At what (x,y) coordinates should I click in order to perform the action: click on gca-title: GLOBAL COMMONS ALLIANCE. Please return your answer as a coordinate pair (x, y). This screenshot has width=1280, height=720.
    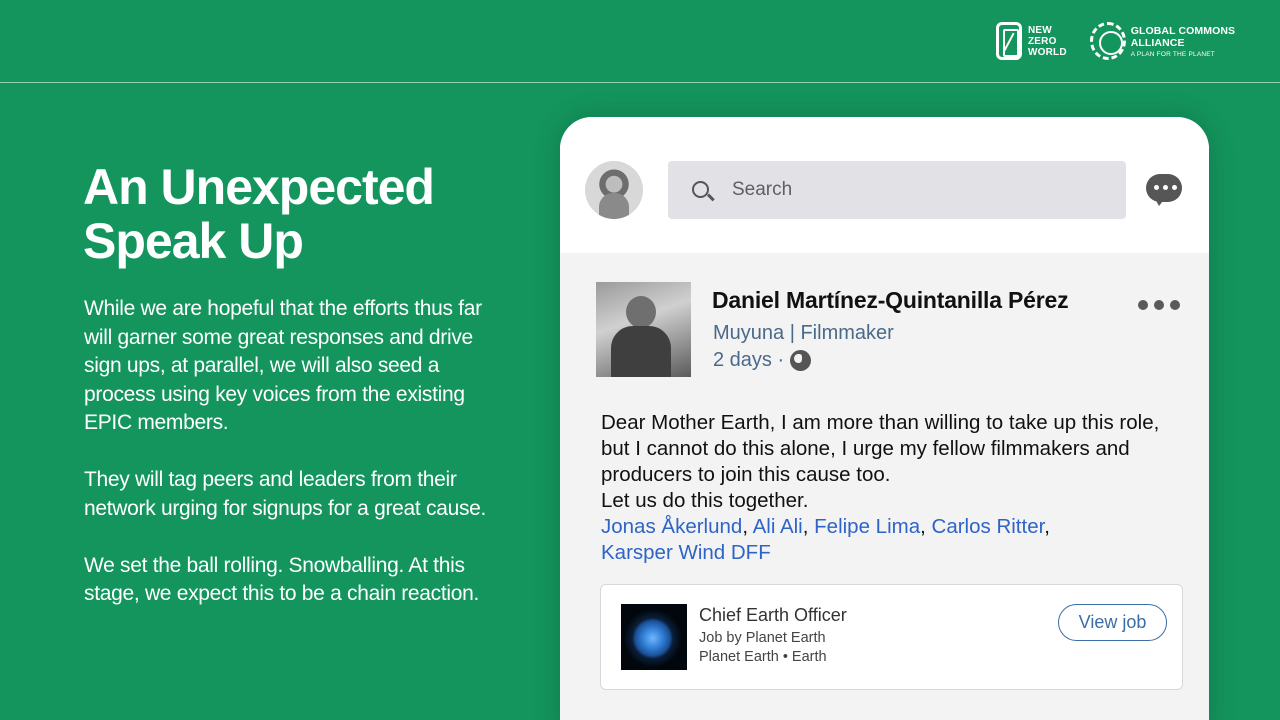
    Looking at the image, I should click on (1183, 36).